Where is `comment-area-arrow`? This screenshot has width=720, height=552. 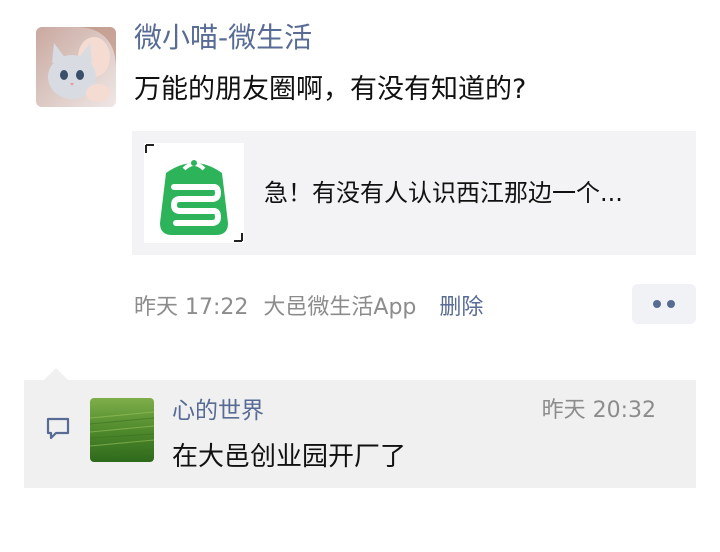
comment-area-arrow is located at coordinates (56, 374).